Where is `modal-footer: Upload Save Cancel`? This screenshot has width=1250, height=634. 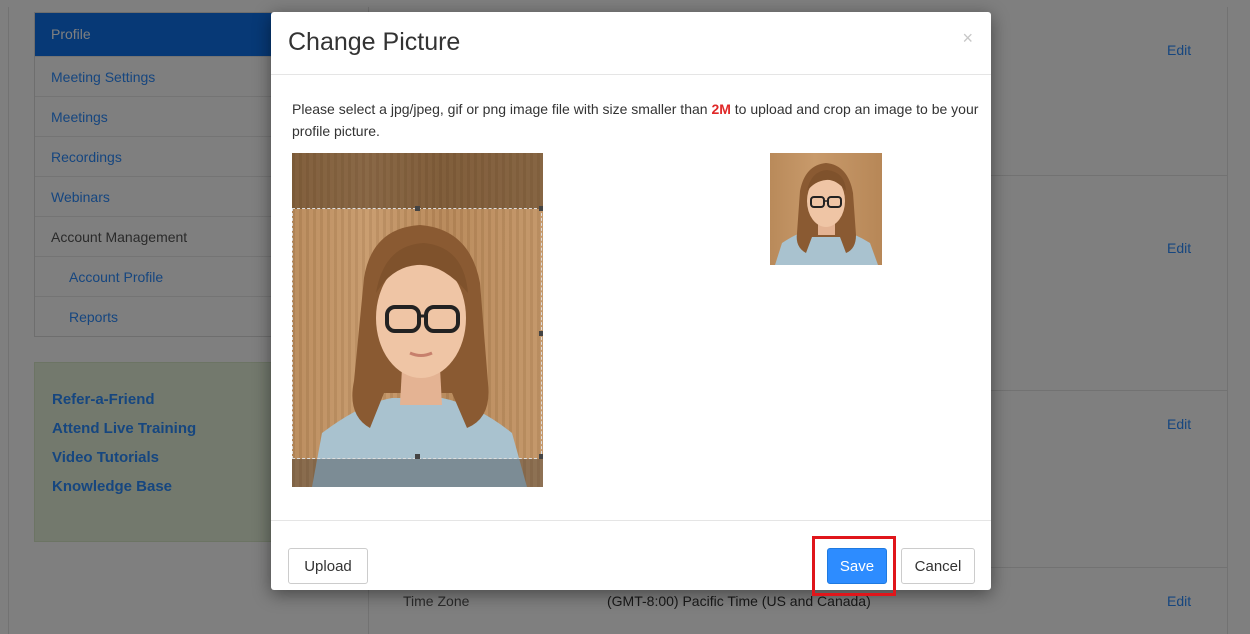
modal-footer: Upload Save Cancel is located at coordinates (631, 558).